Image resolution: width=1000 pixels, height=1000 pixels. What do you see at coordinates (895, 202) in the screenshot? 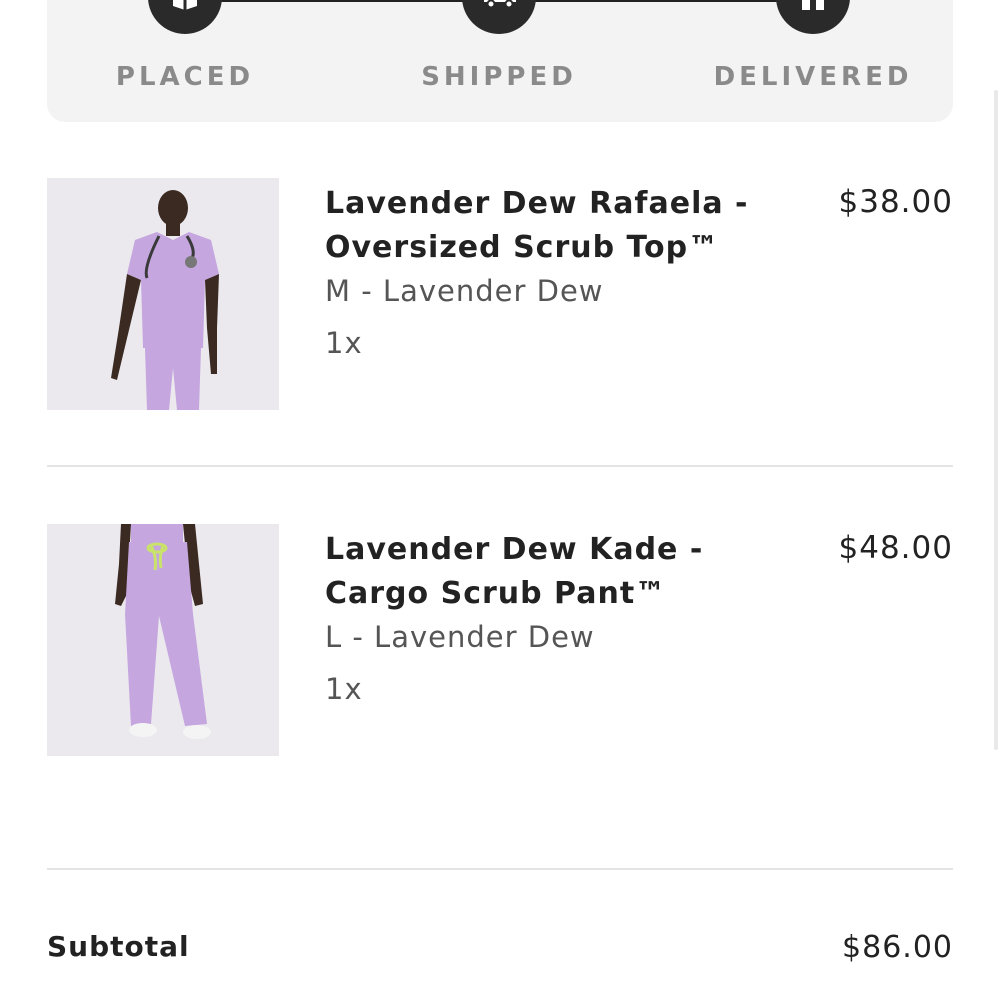
I see `item-price: $38.00` at bounding box center [895, 202].